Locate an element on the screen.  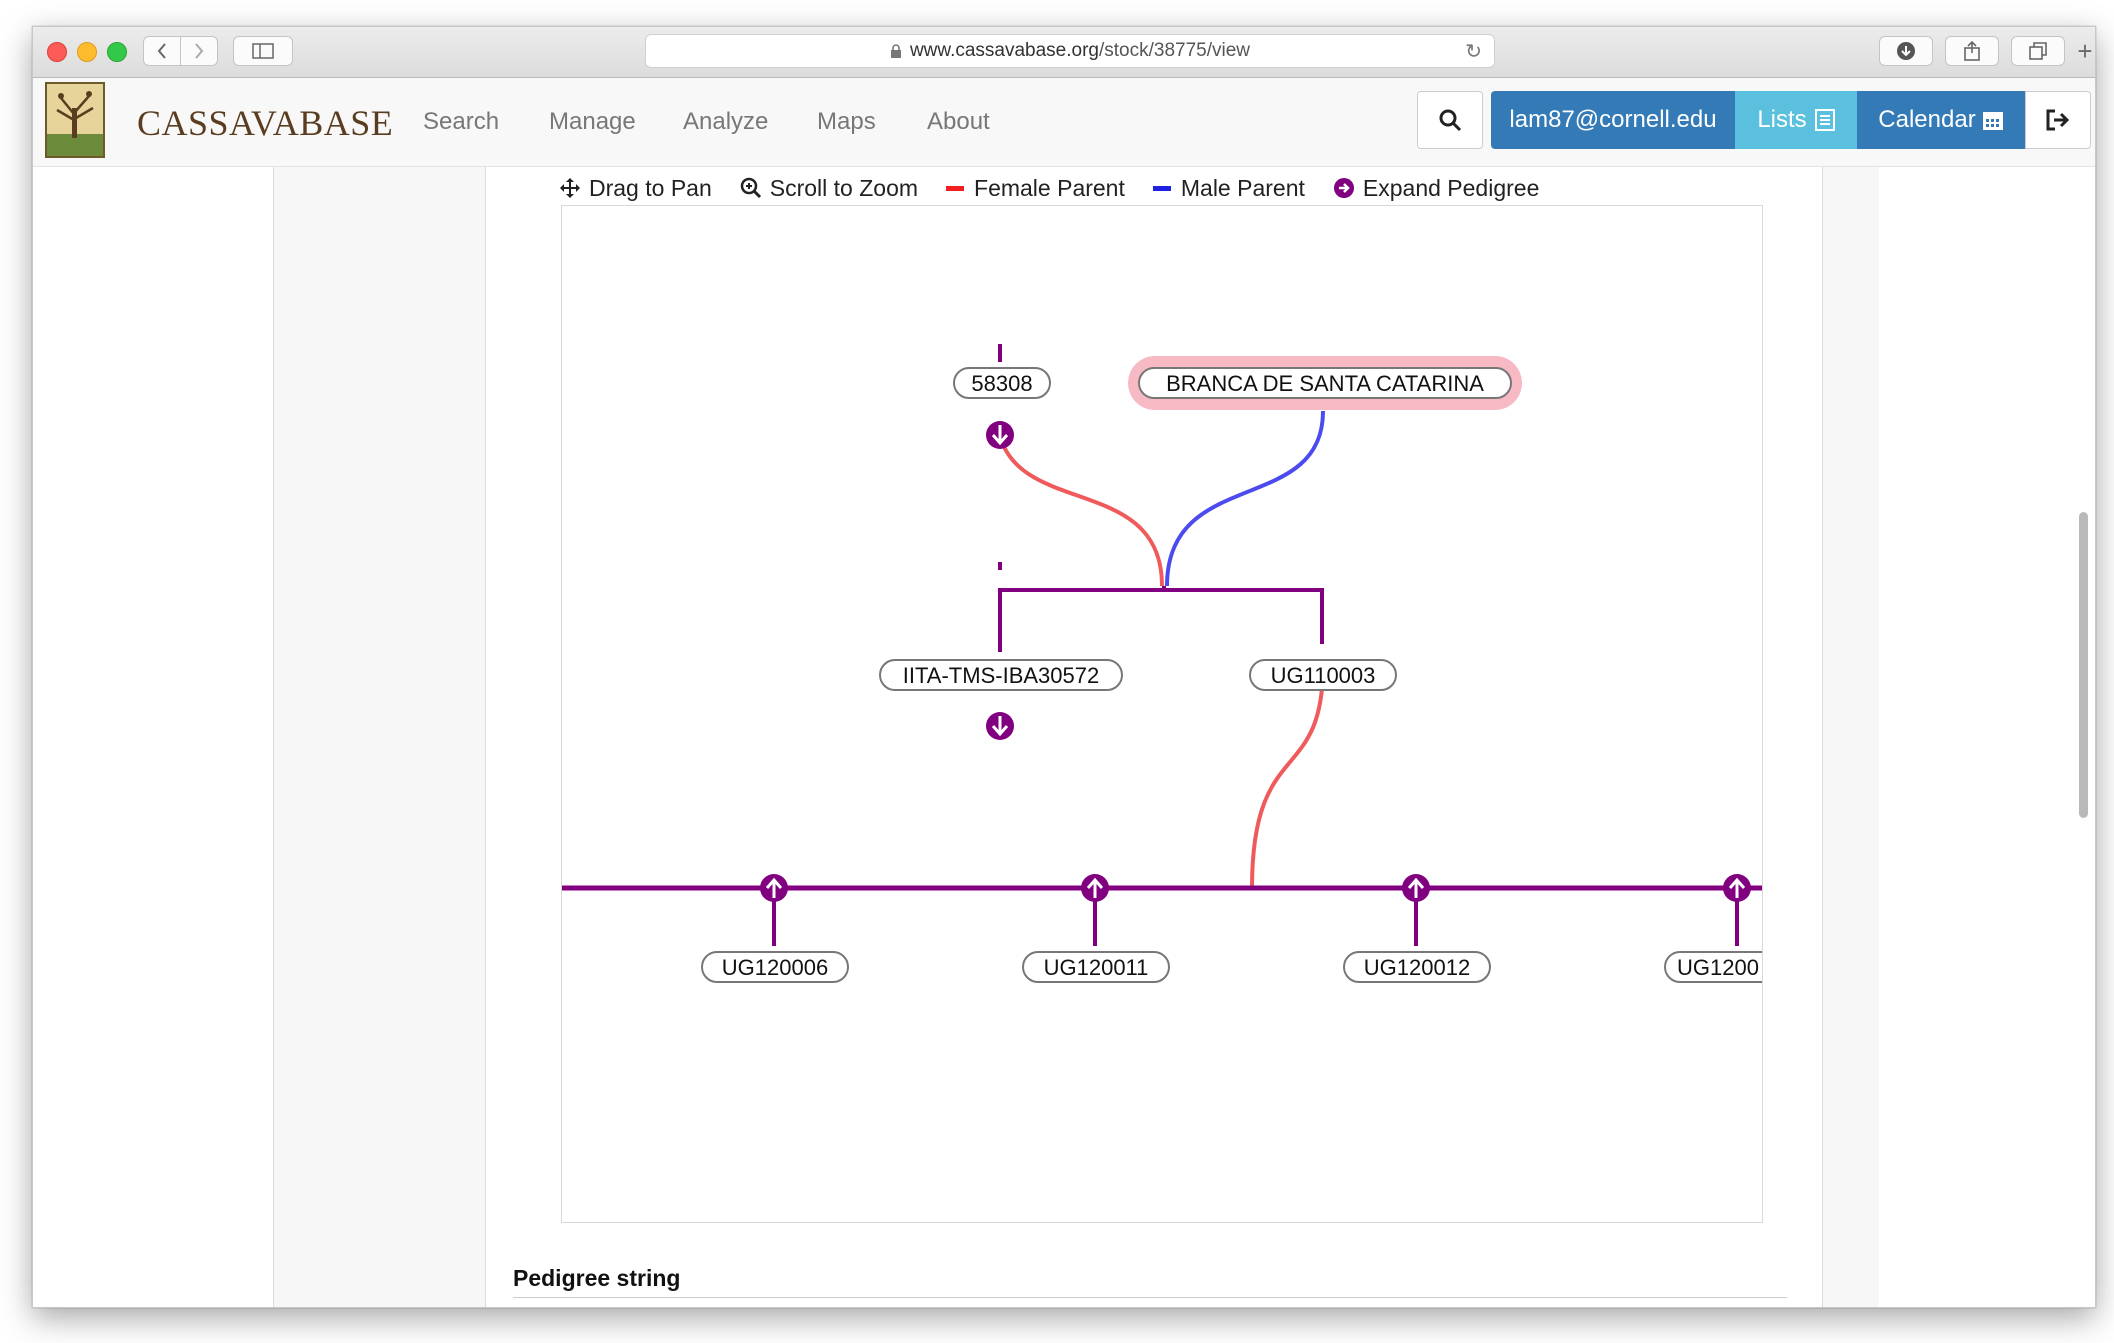
chevron-left-icon is located at coordinates (161, 51).